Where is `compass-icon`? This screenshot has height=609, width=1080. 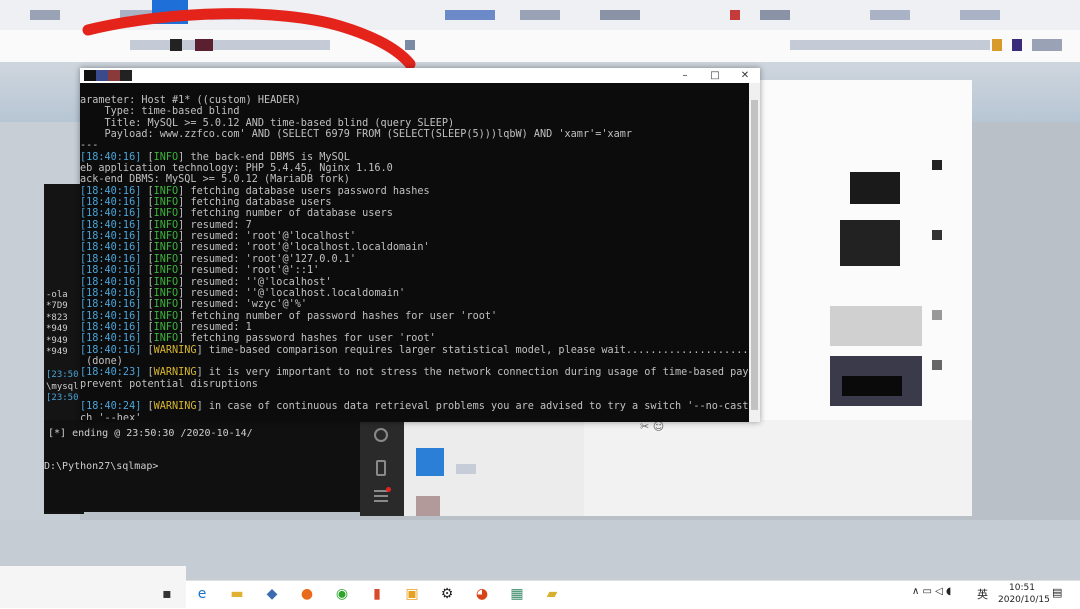 compass-icon is located at coordinates (381, 435).